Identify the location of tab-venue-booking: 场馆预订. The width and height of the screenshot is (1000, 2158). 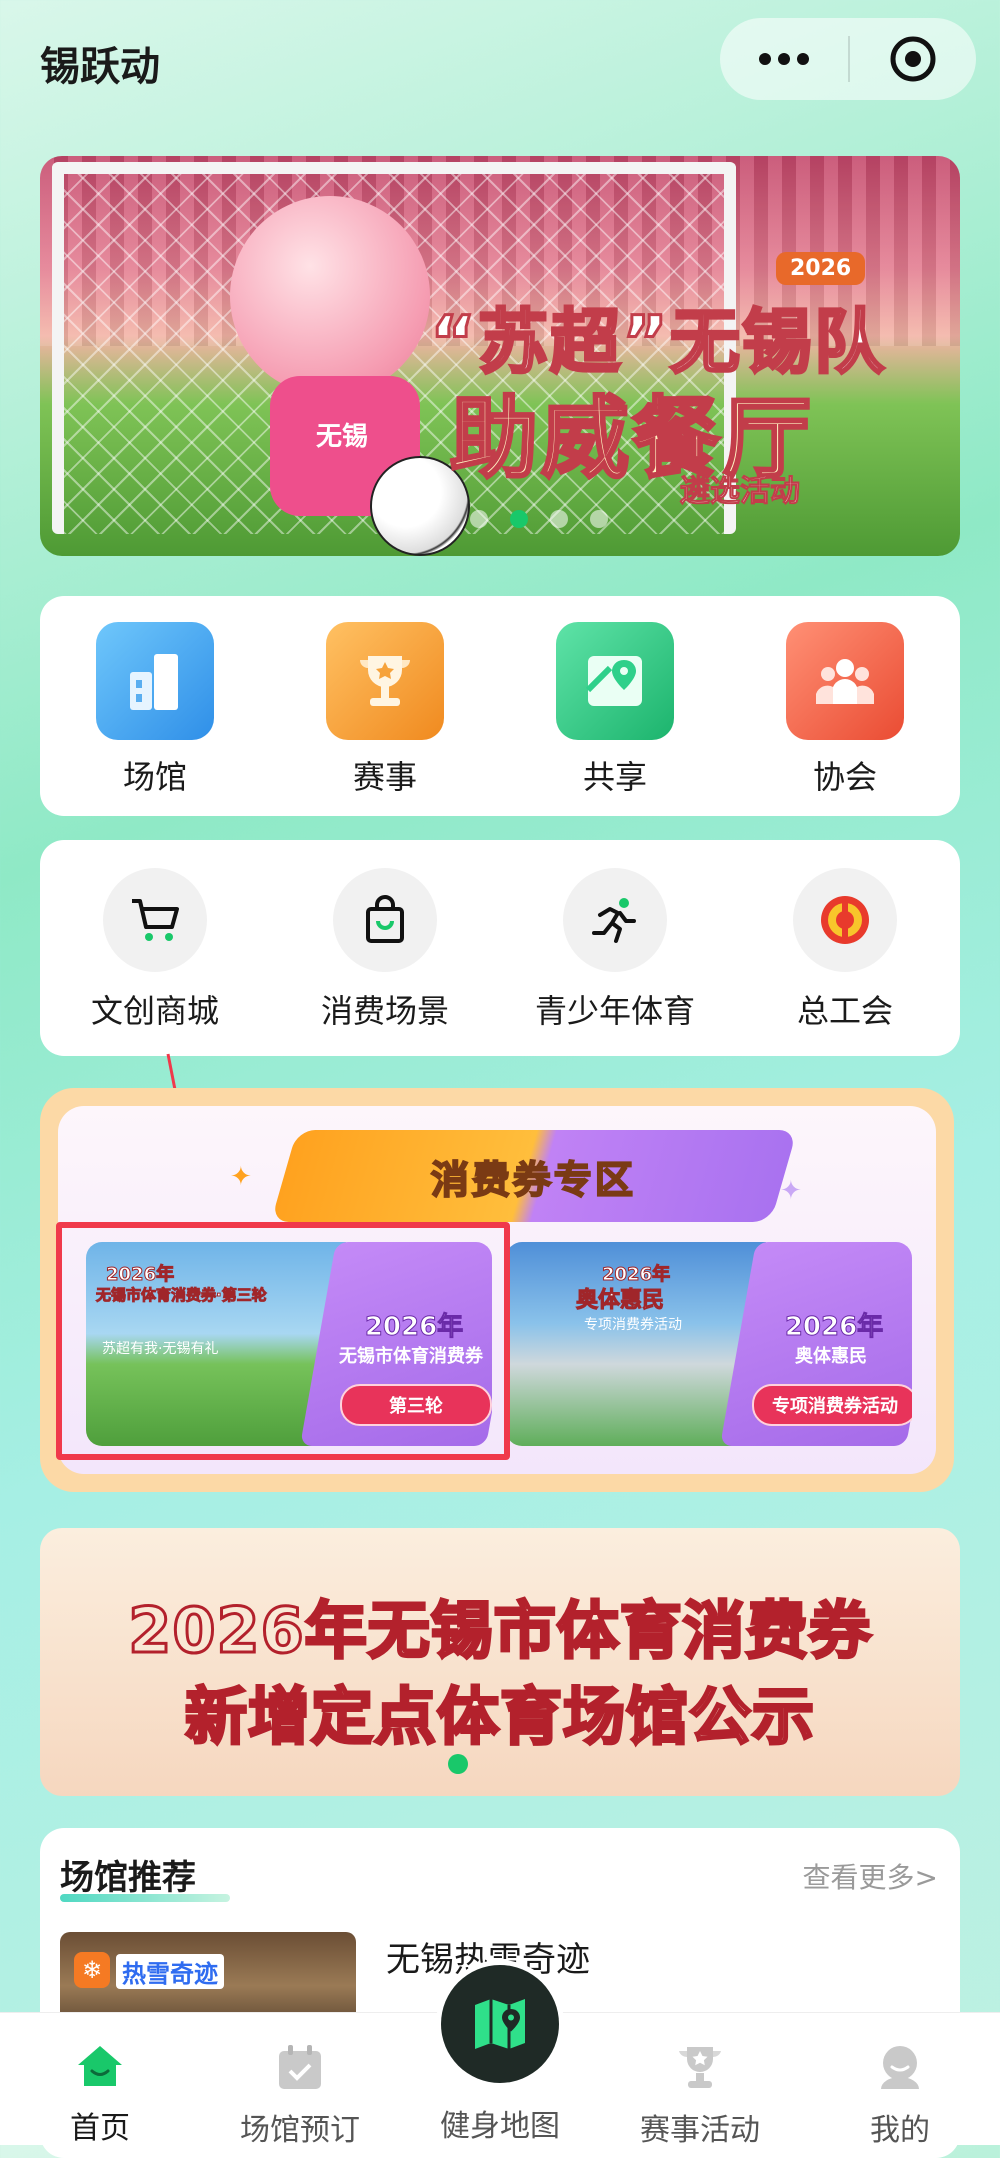
(300, 2080).